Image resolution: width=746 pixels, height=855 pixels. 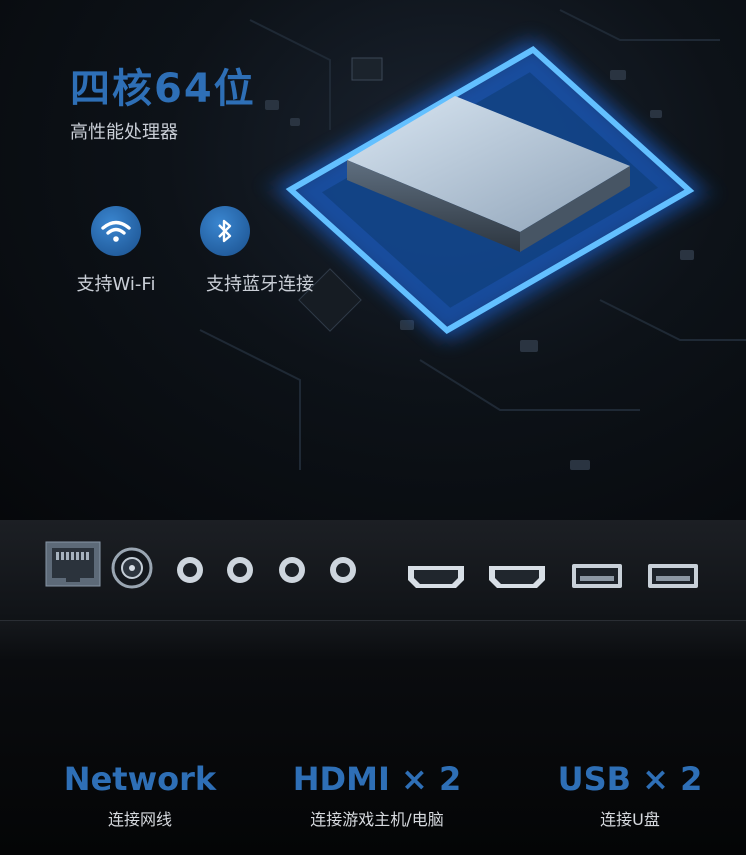 What do you see at coordinates (225, 231) in the screenshot?
I see `bluetooth-icon` at bounding box center [225, 231].